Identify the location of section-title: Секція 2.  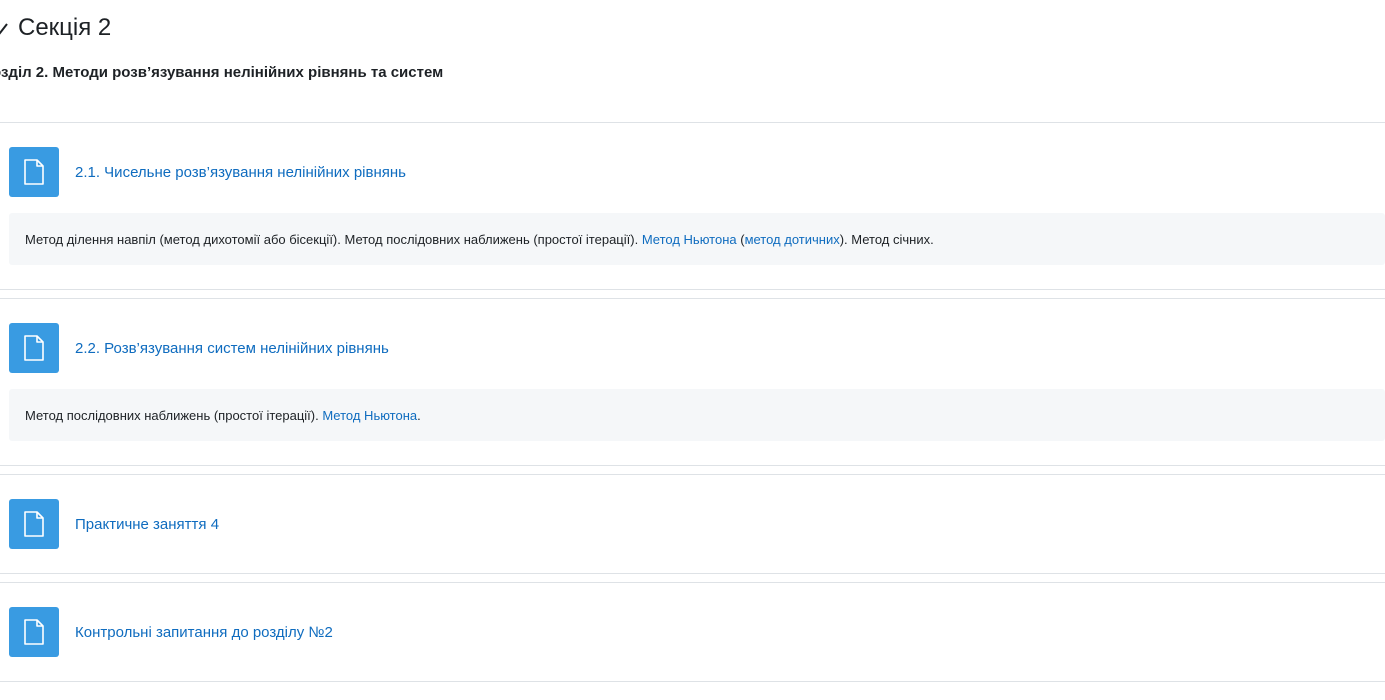
(65, 27).